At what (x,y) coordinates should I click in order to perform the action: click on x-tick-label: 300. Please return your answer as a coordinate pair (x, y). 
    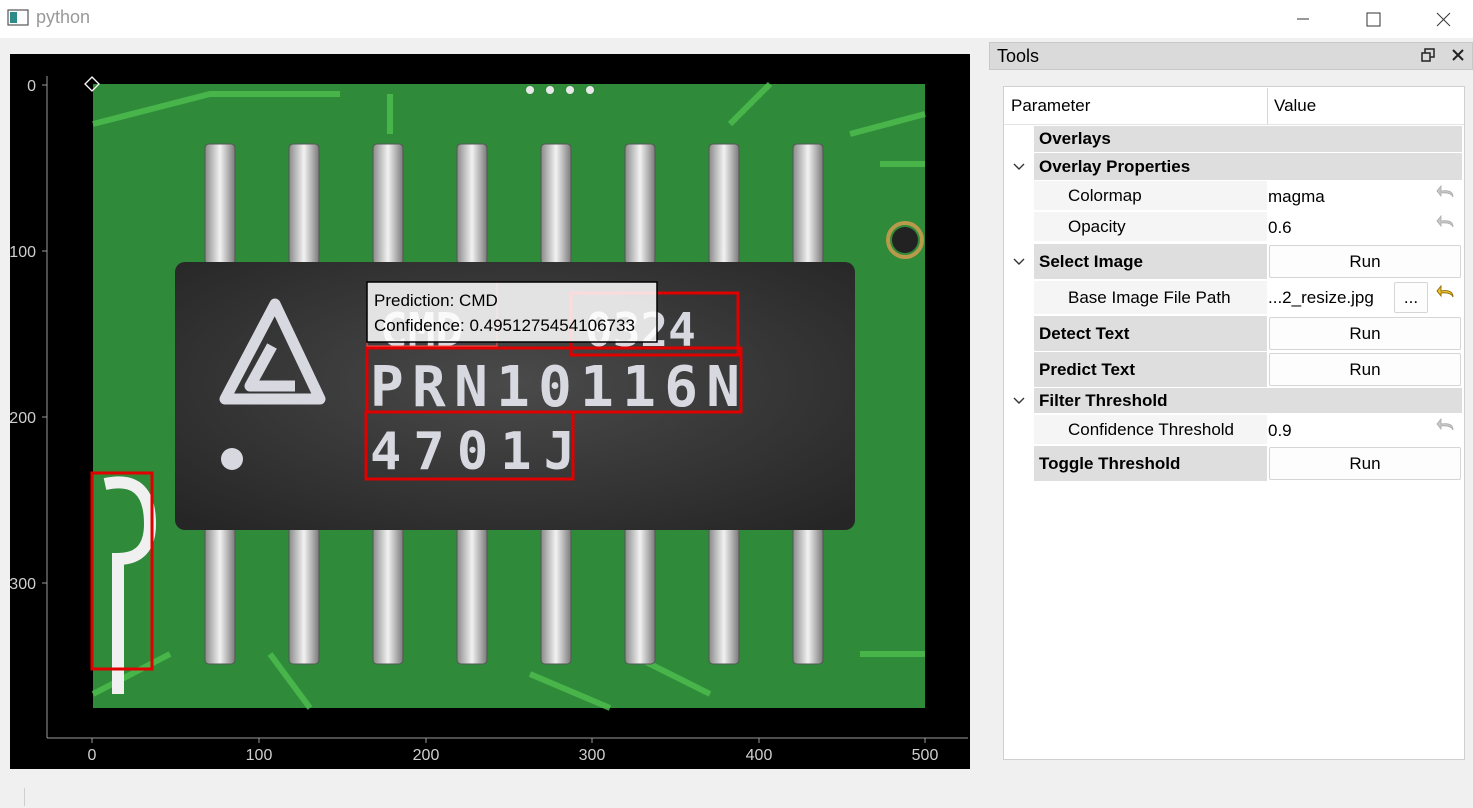
    Looking at the image, I should click on (592, 755).